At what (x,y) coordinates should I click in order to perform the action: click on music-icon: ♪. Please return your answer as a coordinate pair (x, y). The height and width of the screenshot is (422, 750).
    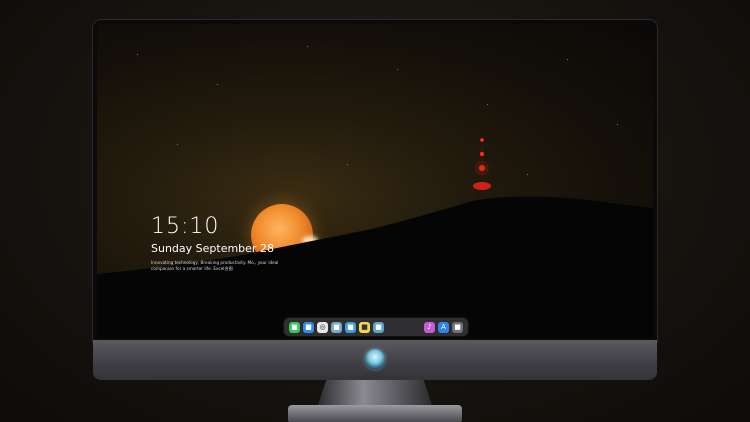
    Looking at the image, I should click on (429, 327).